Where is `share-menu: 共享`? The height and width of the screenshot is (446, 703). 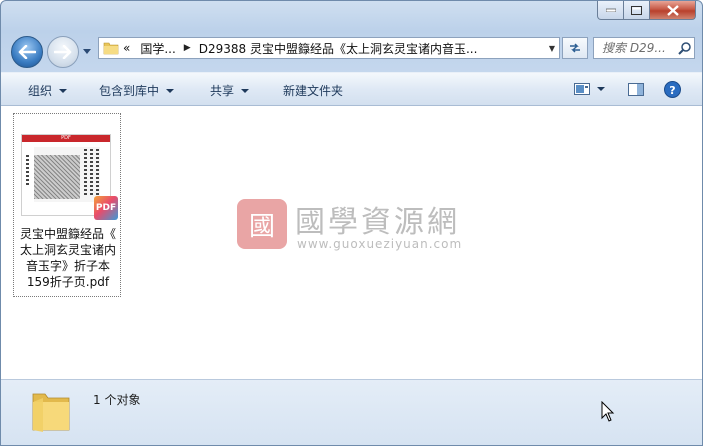
share-menu: 共享 is located at coordinates (230, 90).